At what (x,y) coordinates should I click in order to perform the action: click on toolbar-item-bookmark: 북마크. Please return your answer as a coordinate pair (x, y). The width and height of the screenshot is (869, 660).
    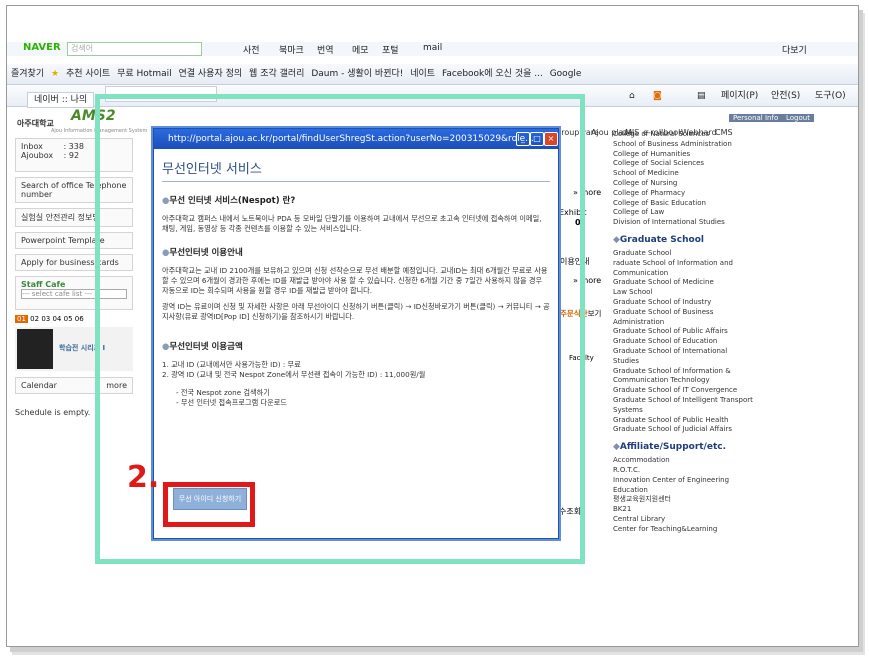
    Looking at the image, I should click on (291, 49).